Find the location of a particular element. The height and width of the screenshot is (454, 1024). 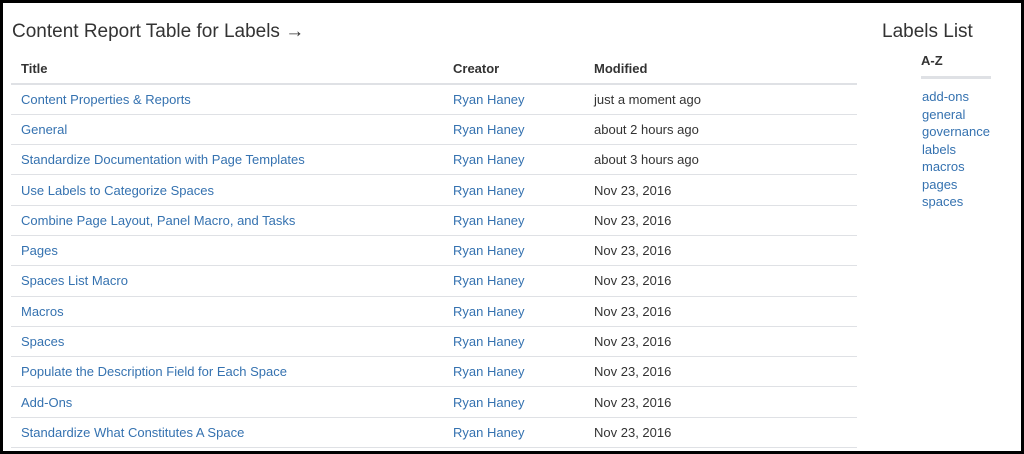

page-title-link: Add-Ons is located at coordinates (46, 402).